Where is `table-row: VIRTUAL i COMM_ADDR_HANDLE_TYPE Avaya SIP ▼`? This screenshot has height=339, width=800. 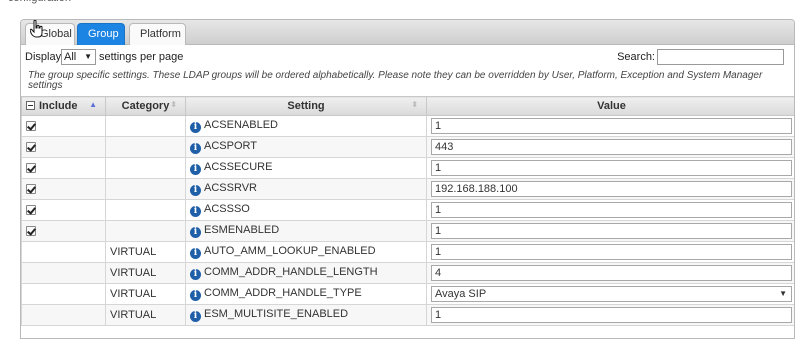 table-row: VIRTUAL i COMM_ADDR_HANDLE_TYPE Avaya SIP ▼ is located at coordinates (407, 294).